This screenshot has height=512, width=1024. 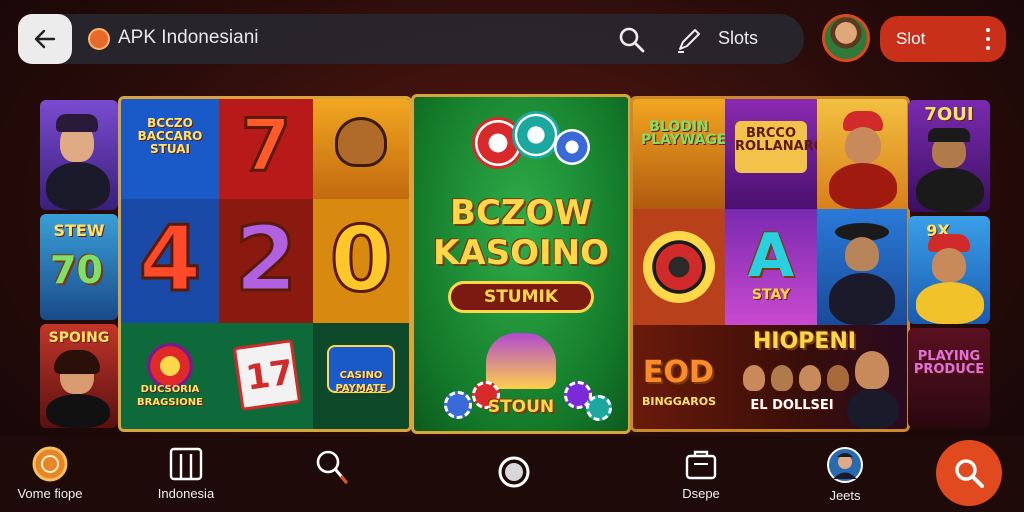 I want to click on featured-chip-label: STOUN, so click(x=521, y=407).